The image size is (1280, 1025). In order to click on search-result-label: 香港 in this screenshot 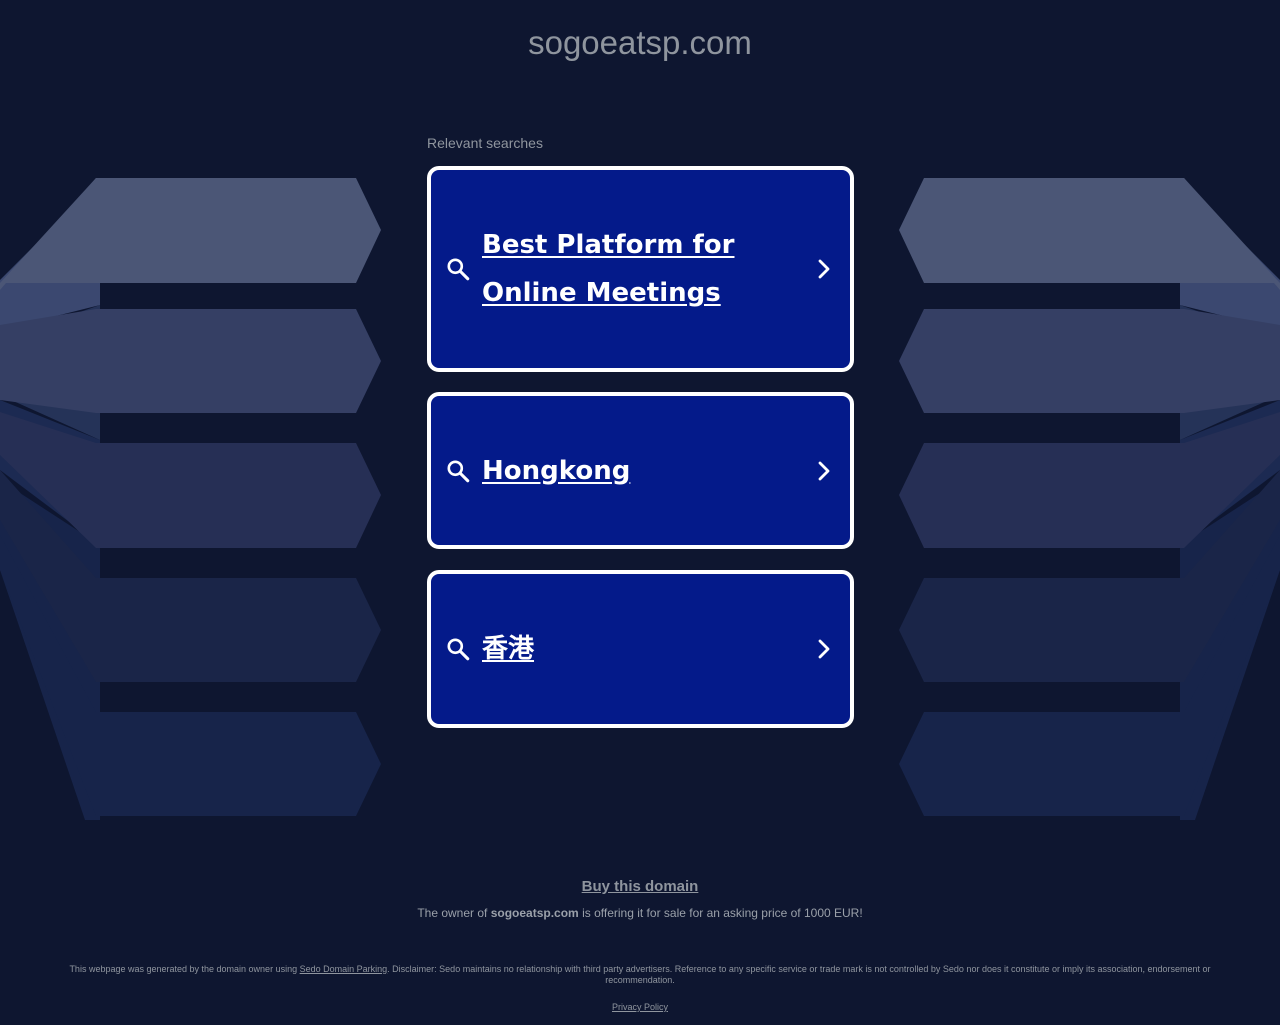, I will do `click(638, 649)`.